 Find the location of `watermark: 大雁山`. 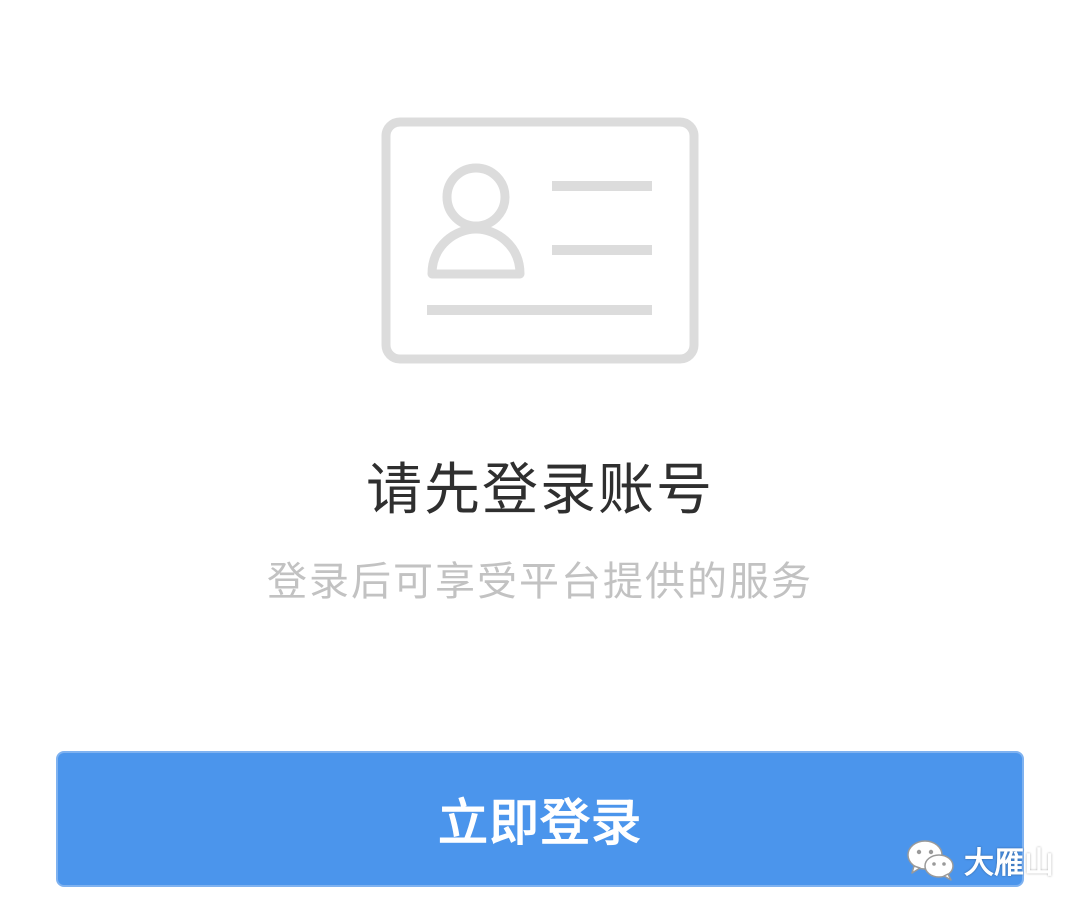

watermark: 大雁山 is located at coordinates (980, 860).